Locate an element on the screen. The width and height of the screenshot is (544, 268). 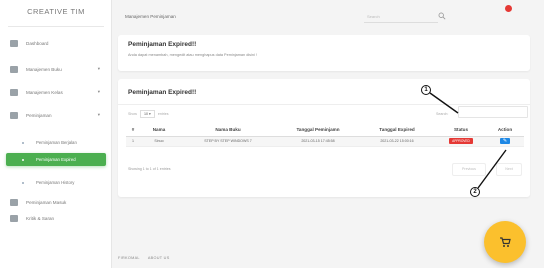
show-label: Show is located at coordinates (132, 114).